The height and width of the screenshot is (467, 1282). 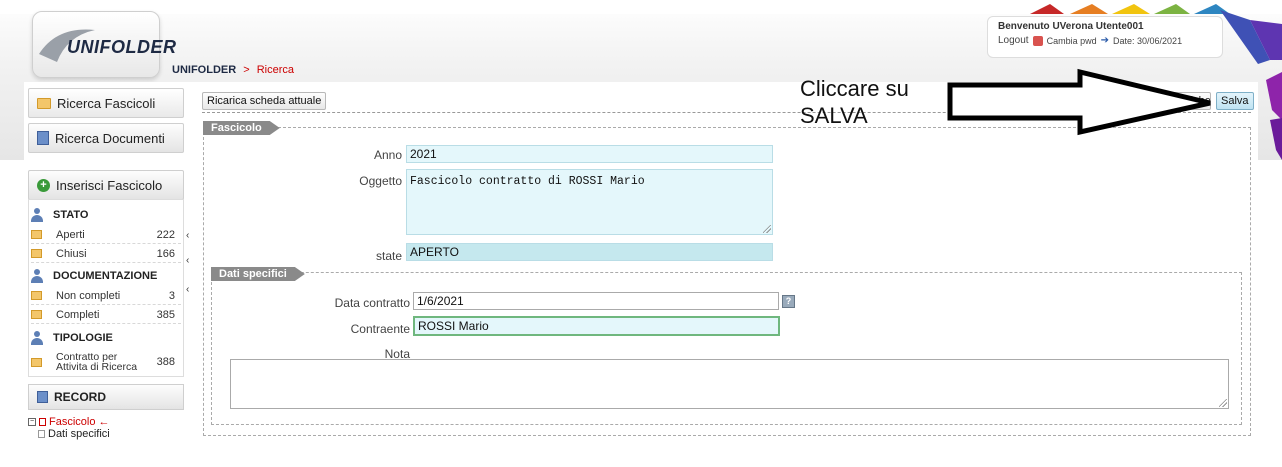 What do you see at coordinates (1235, 101) in the screenshot?
I see `save-button: Salva` at bounding box center [1235, 101].